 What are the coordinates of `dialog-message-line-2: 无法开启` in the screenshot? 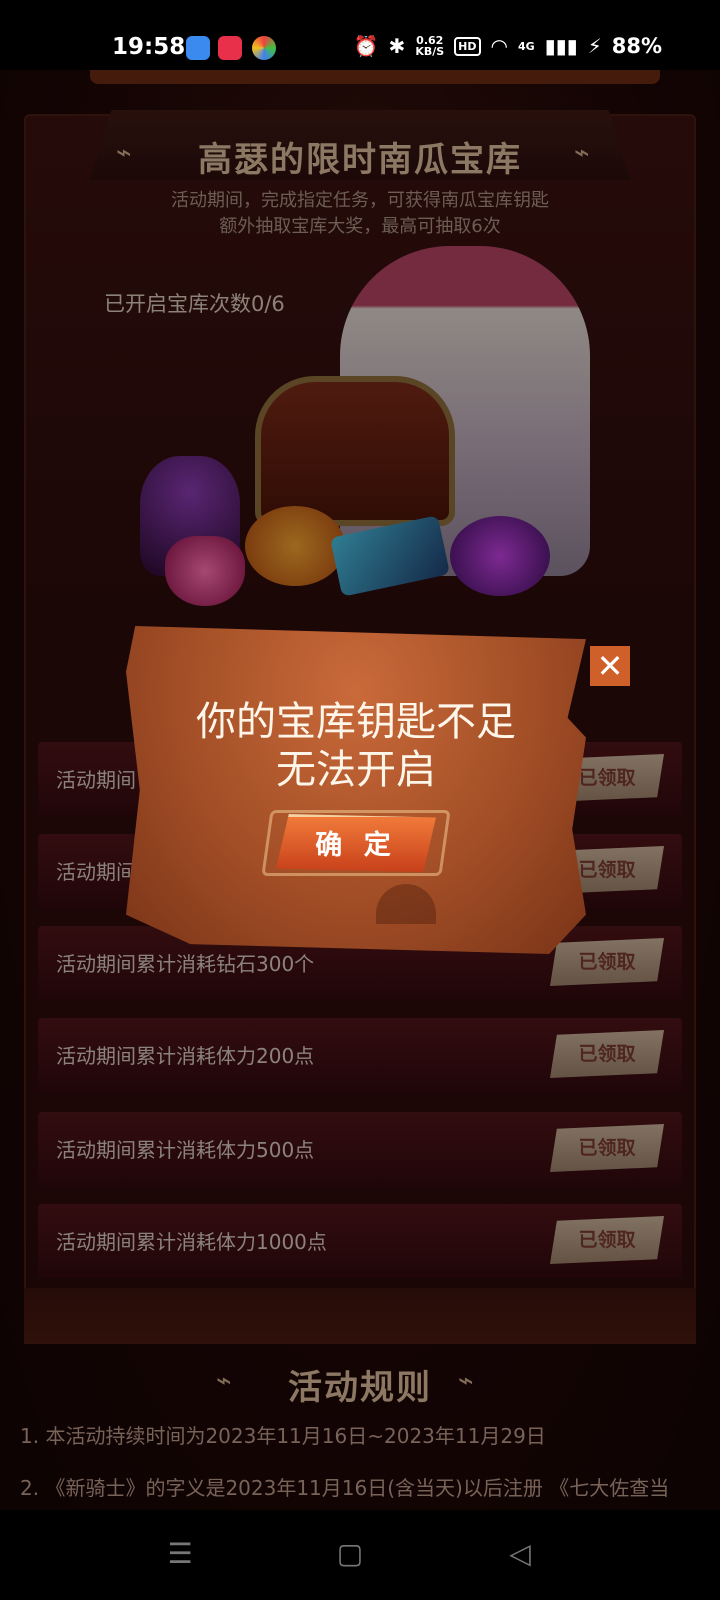 It's located at (356, 770).